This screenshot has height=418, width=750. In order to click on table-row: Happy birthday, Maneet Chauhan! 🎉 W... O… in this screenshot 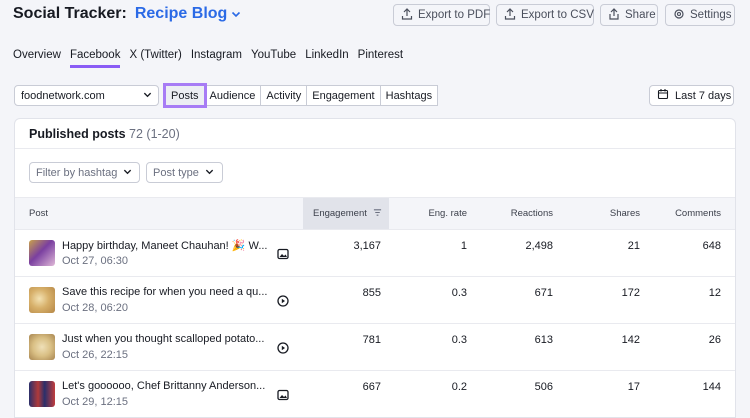, I will do `click(375, 253)`.